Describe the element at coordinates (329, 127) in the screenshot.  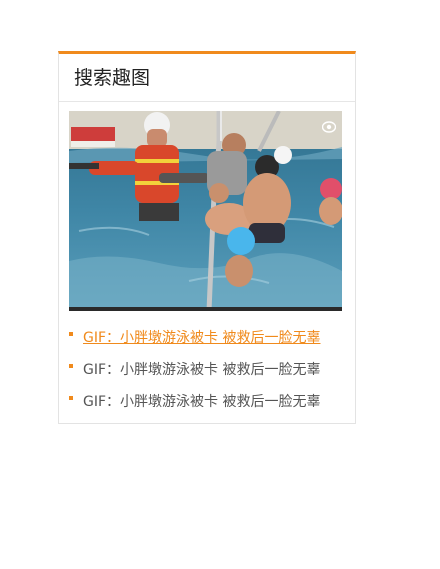
I see `view-count-icon` at that location.